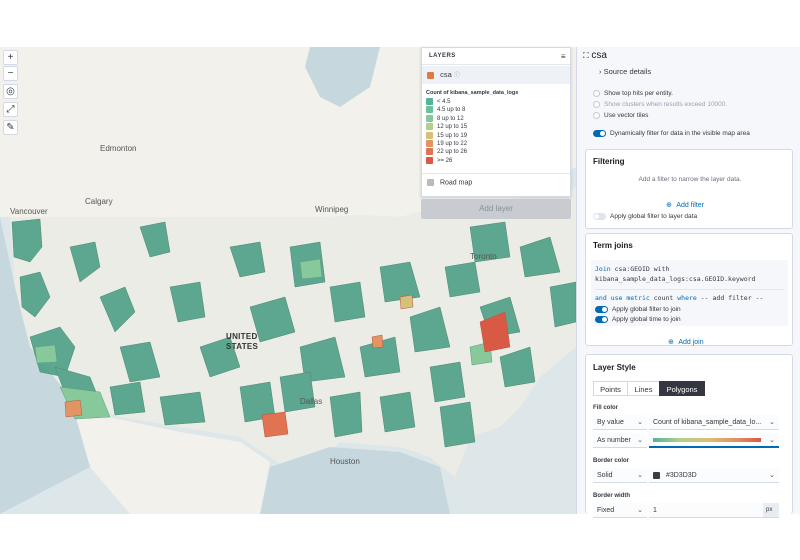  What do you see at coordinates (714, 422) in the screenshot?
I see `fill-field-select: Count of kibana_sample_data_lo... ⌄` at bounding box center [714, 422].